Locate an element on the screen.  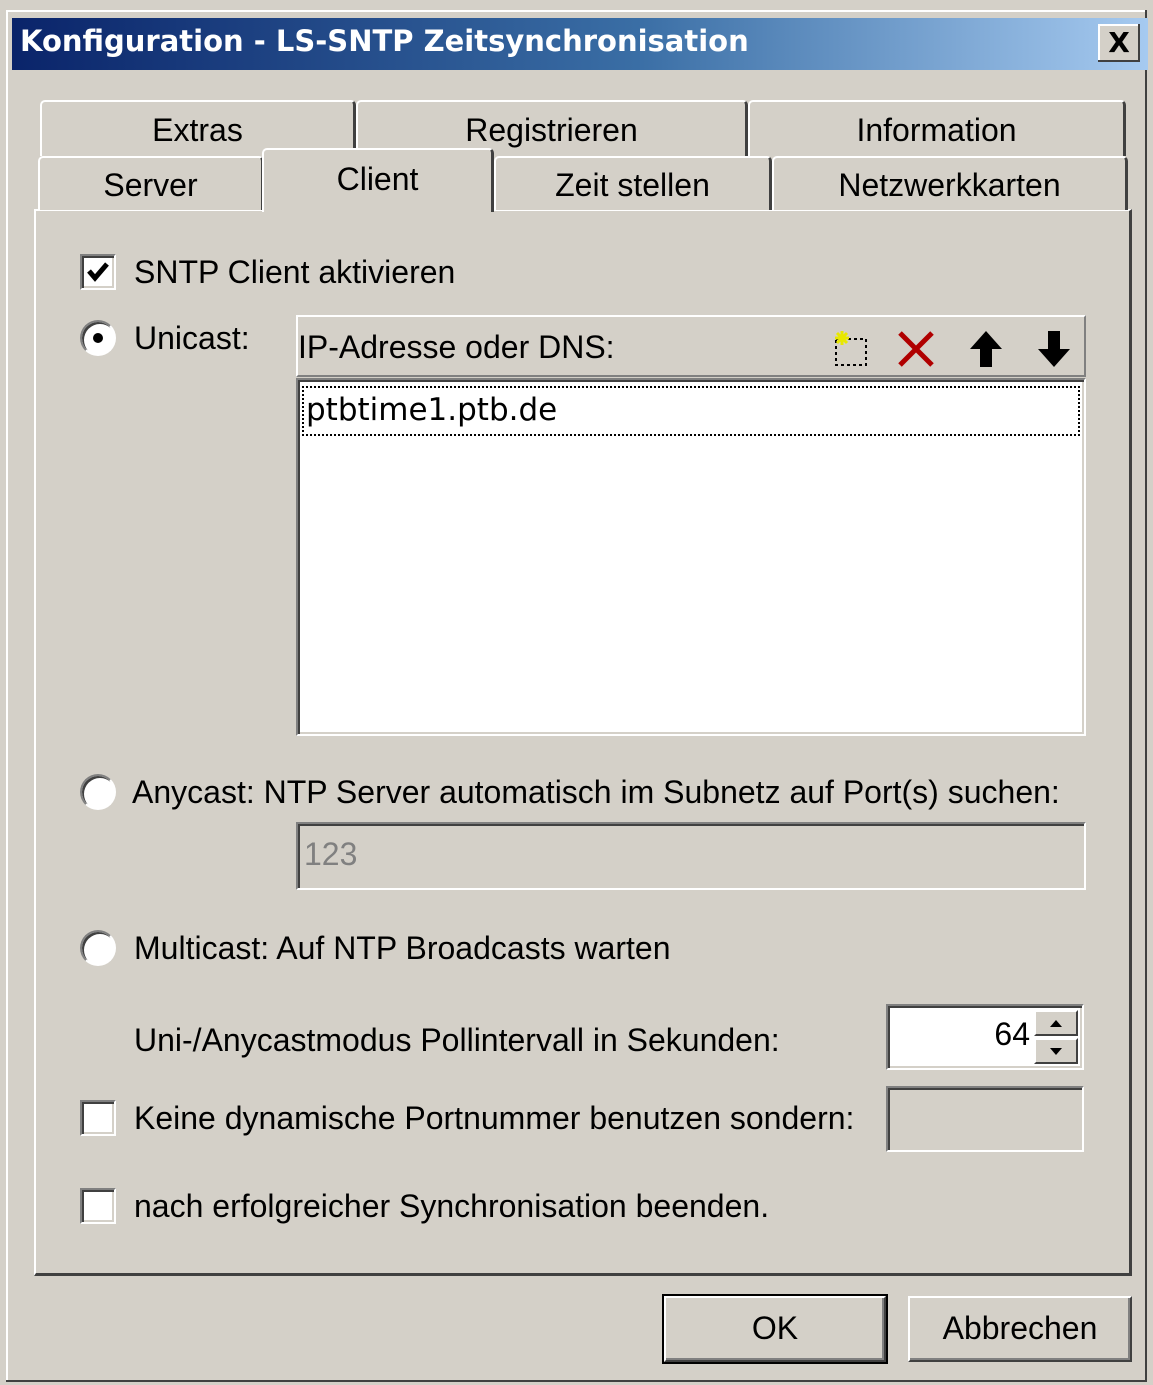
tab-label: Registrieren is located at coordinates (551, 130).